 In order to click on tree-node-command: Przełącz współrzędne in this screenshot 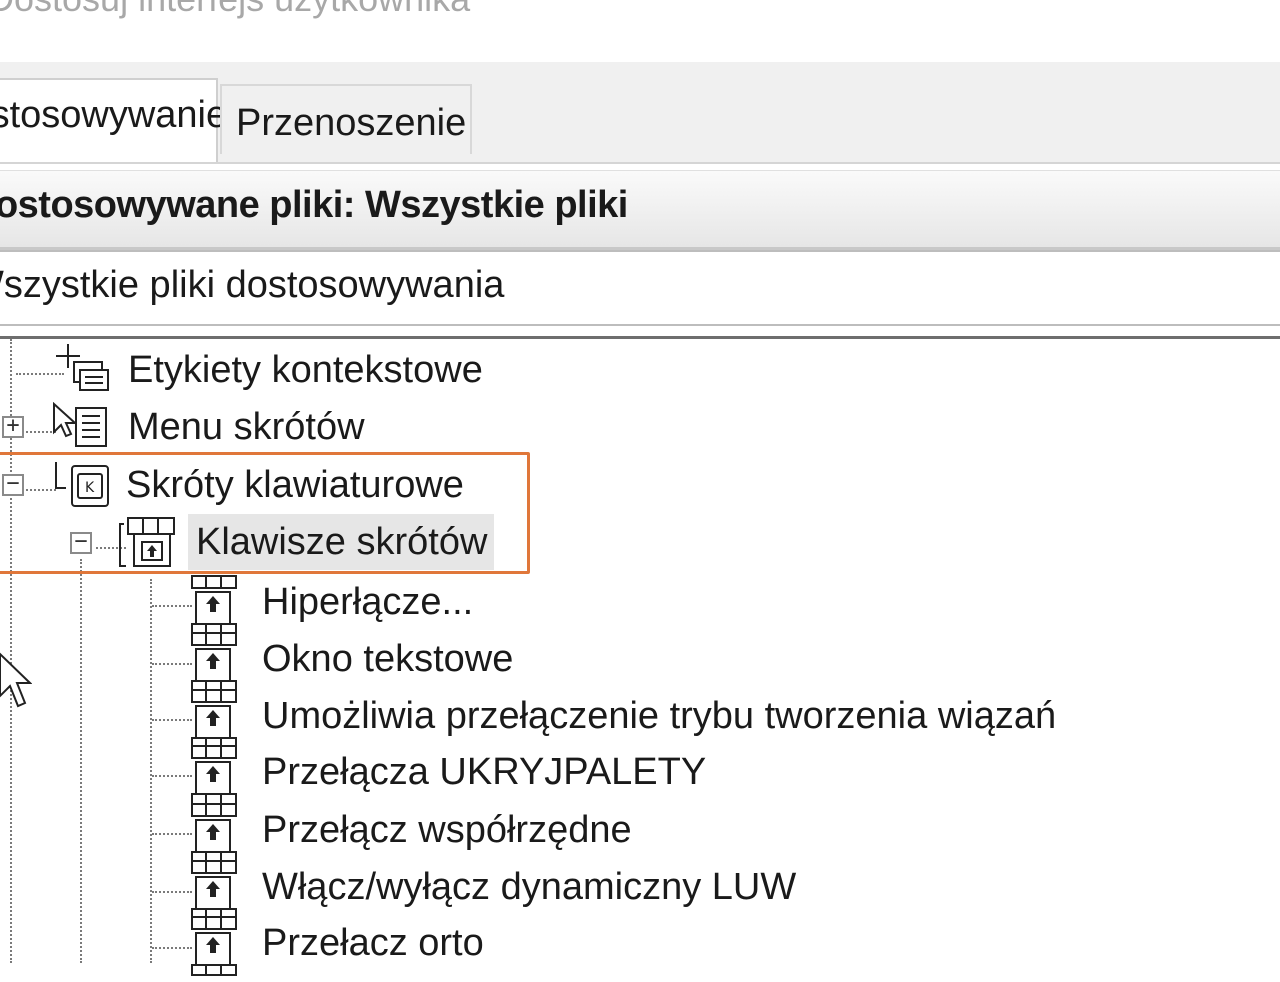, I will do `click(447, 830)`.